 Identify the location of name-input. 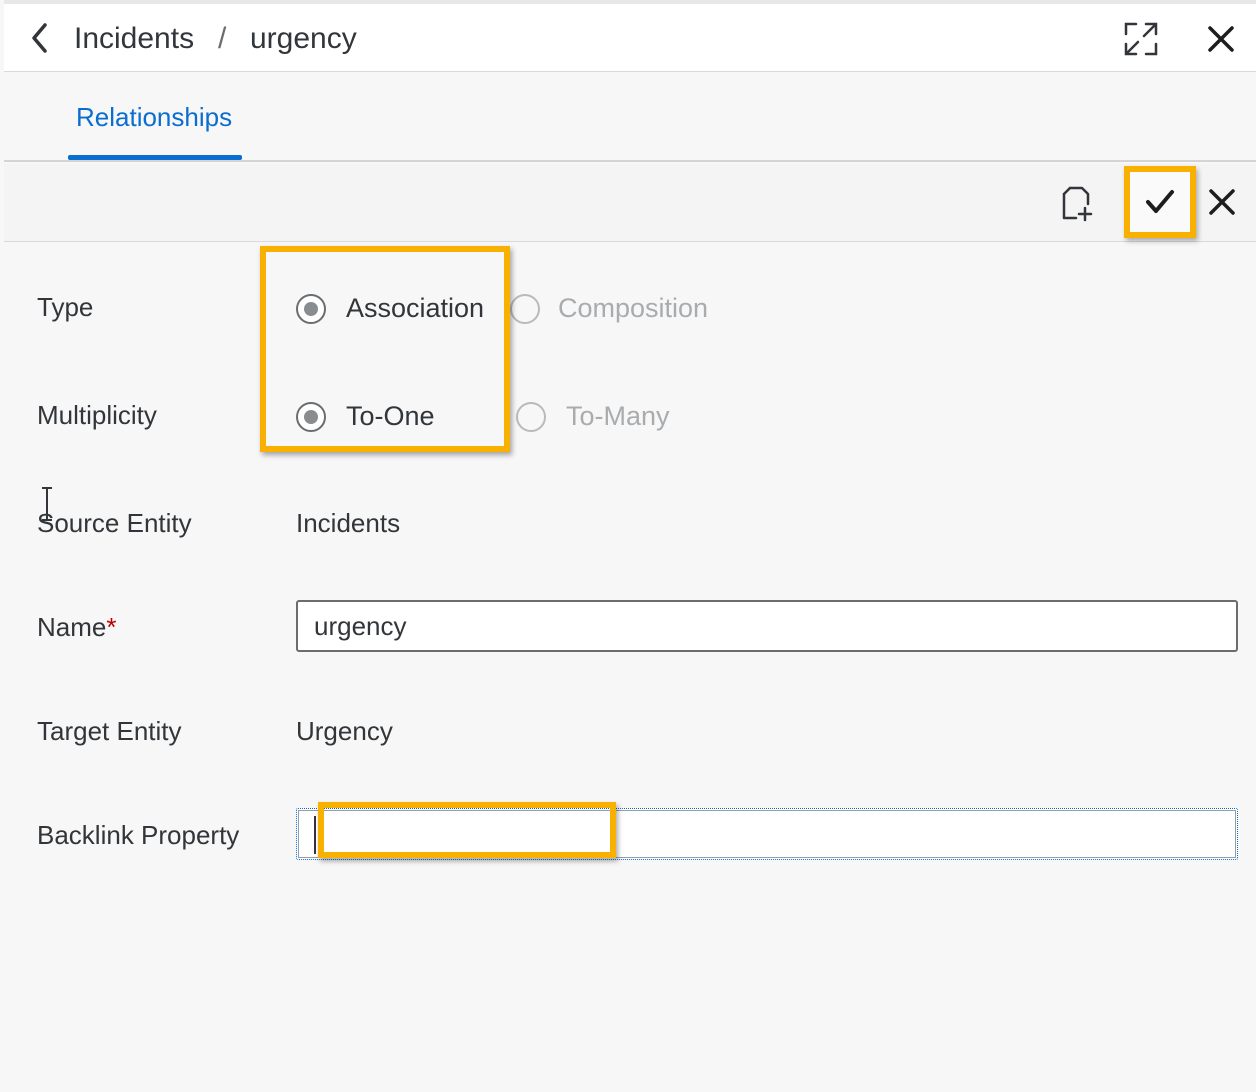
(767, 626).